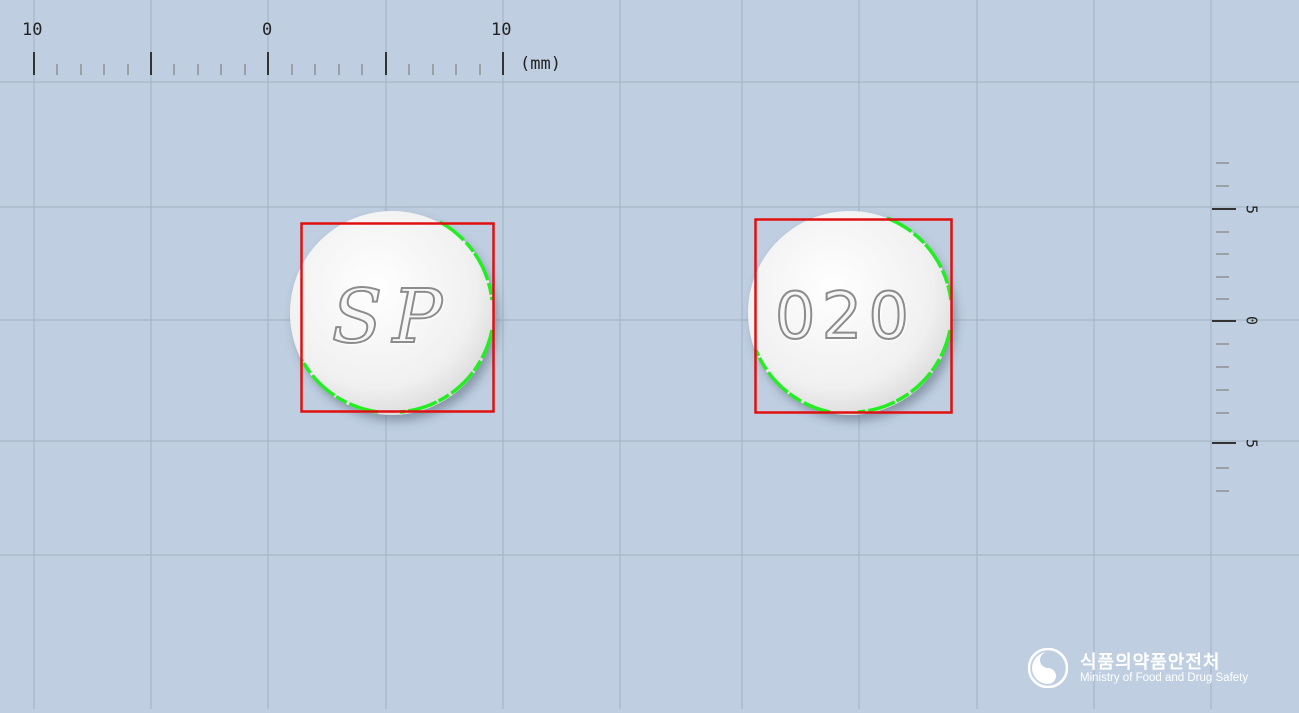 This screenshot has width=1299, height=713. What do you see at coordinates (268, 63) in the screenshot?
I see `top-ruler-ticks` at bounding box center [268, 63].